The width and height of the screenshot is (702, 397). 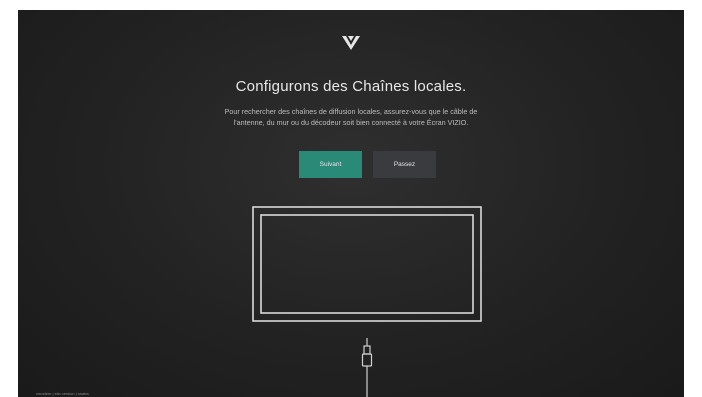 What do you see at coordinates (367, 264) in the screenshot?
I see `tv-outline-icon` at bounding box center [367, 264].